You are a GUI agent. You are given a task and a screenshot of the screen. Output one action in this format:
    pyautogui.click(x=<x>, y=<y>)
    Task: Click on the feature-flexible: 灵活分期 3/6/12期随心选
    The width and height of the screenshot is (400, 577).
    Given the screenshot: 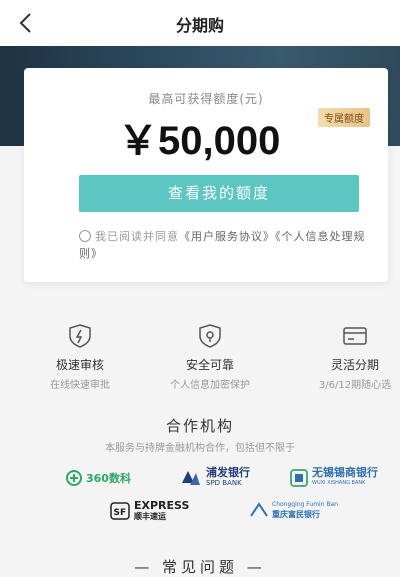 What is the action you would take?
    pyautogui.click(x=342, y=357)
    